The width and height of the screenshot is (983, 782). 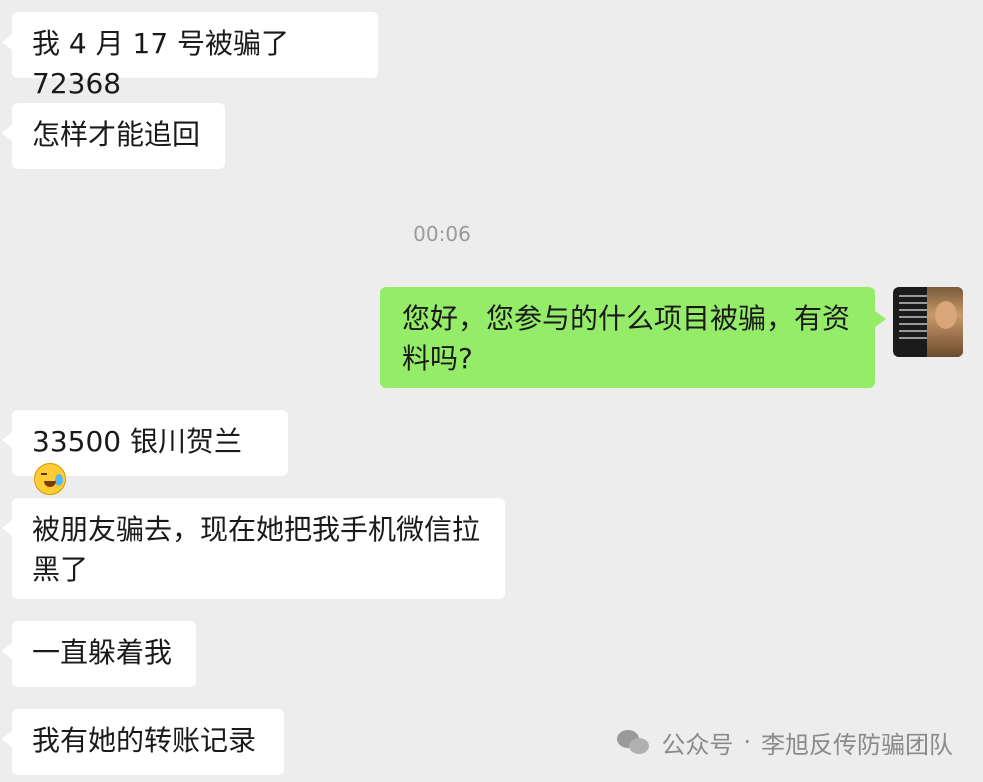 I want to click on message-text: 33500 银川贺兰, so click(x=137, y=441).